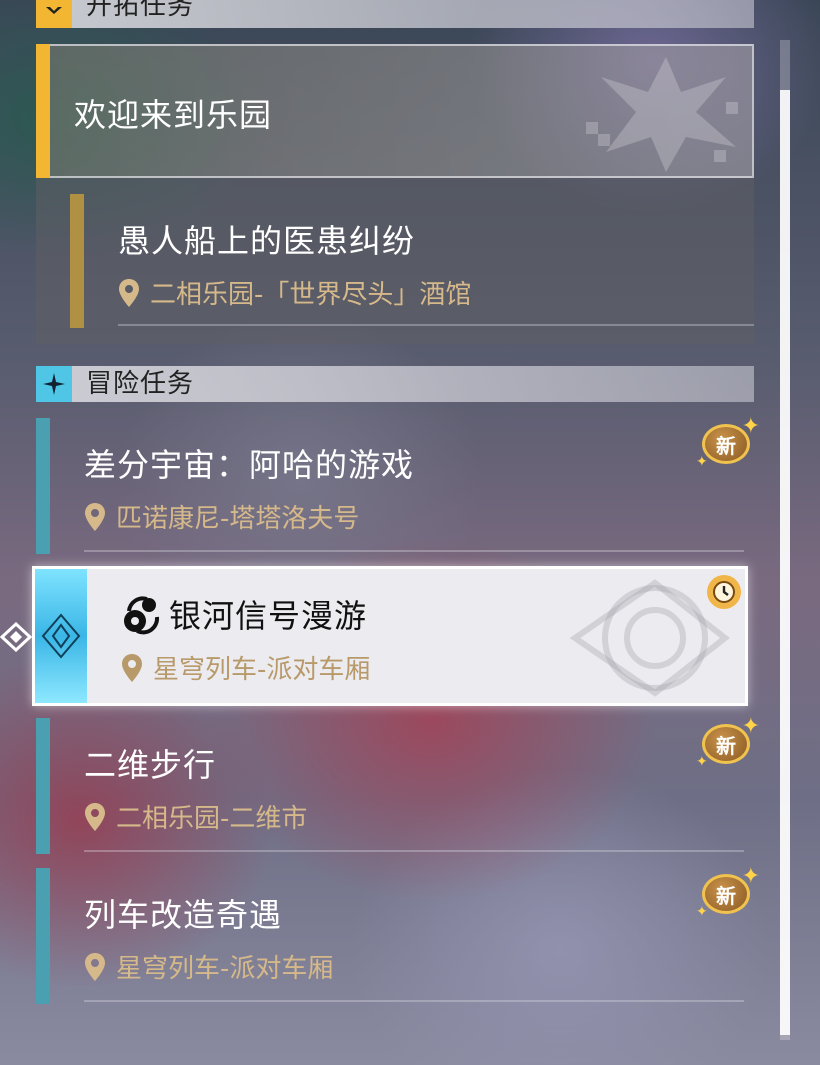 Image resolution: width=820 pixels, height=1065 pixels. What do you see at coordinates (183, 915) in the screenshot?
I see `quest-title: 列车改造奇遇` at bounding box center [183, 915].